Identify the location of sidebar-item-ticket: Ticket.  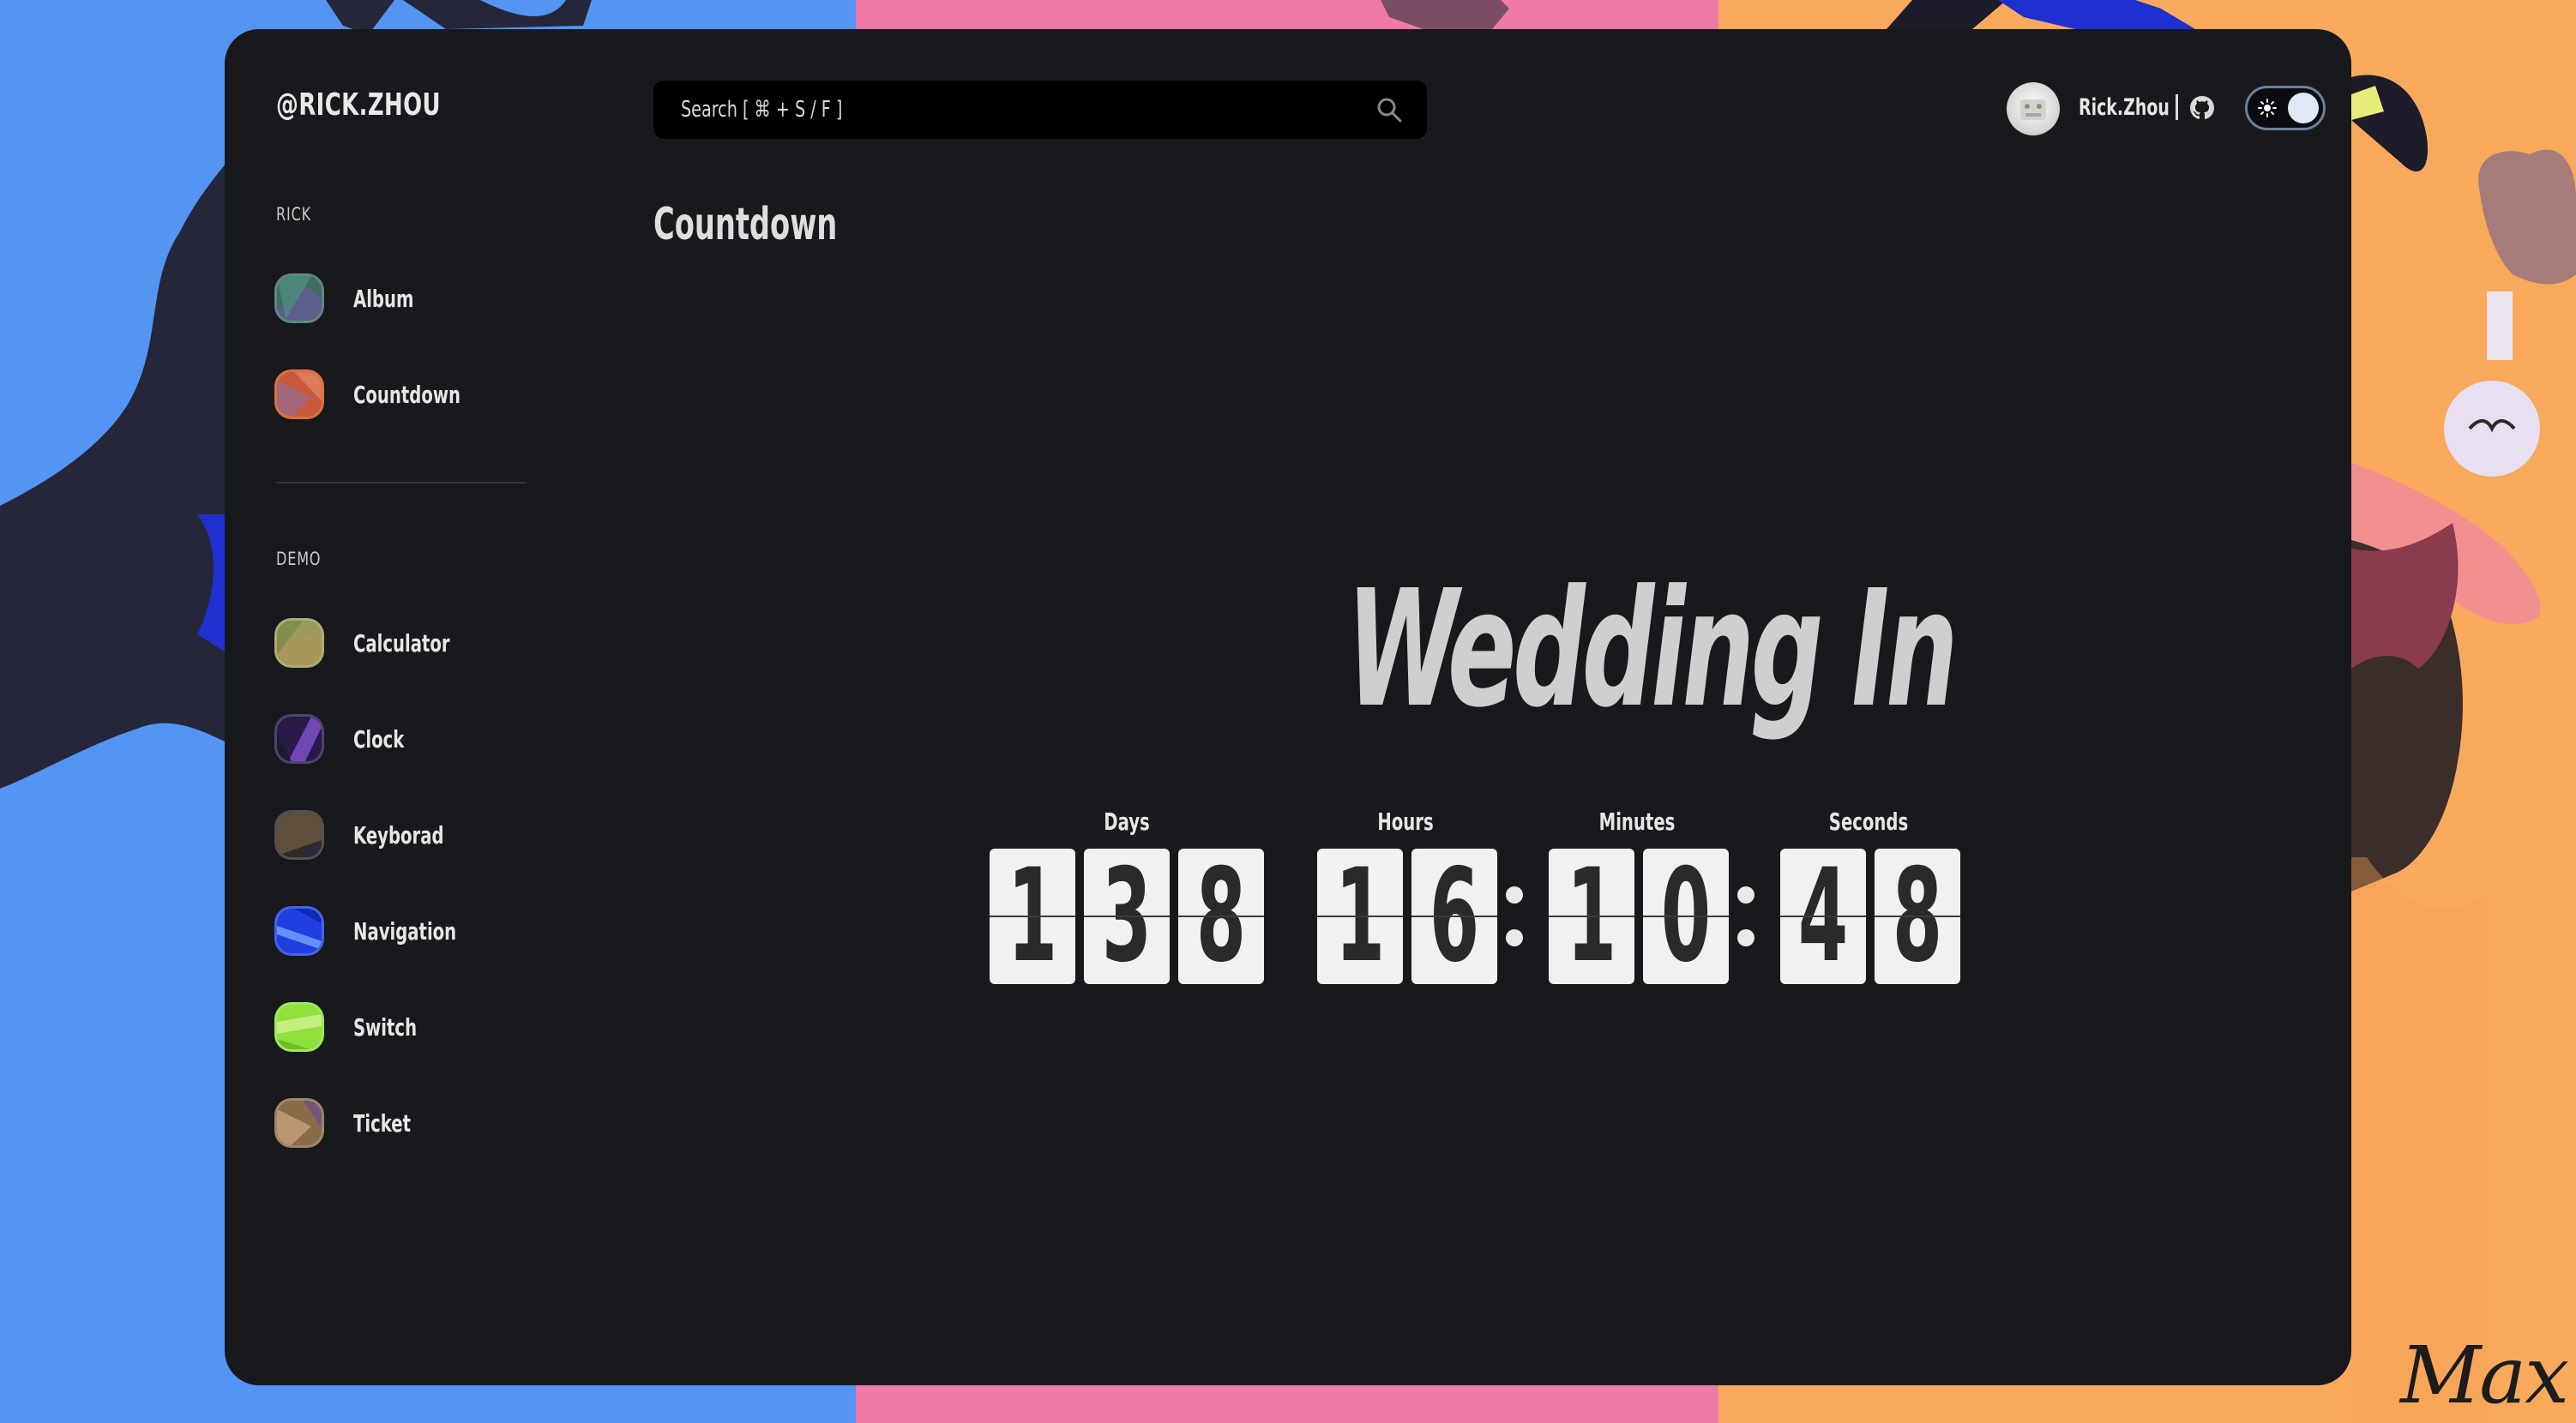
(394, 1123).